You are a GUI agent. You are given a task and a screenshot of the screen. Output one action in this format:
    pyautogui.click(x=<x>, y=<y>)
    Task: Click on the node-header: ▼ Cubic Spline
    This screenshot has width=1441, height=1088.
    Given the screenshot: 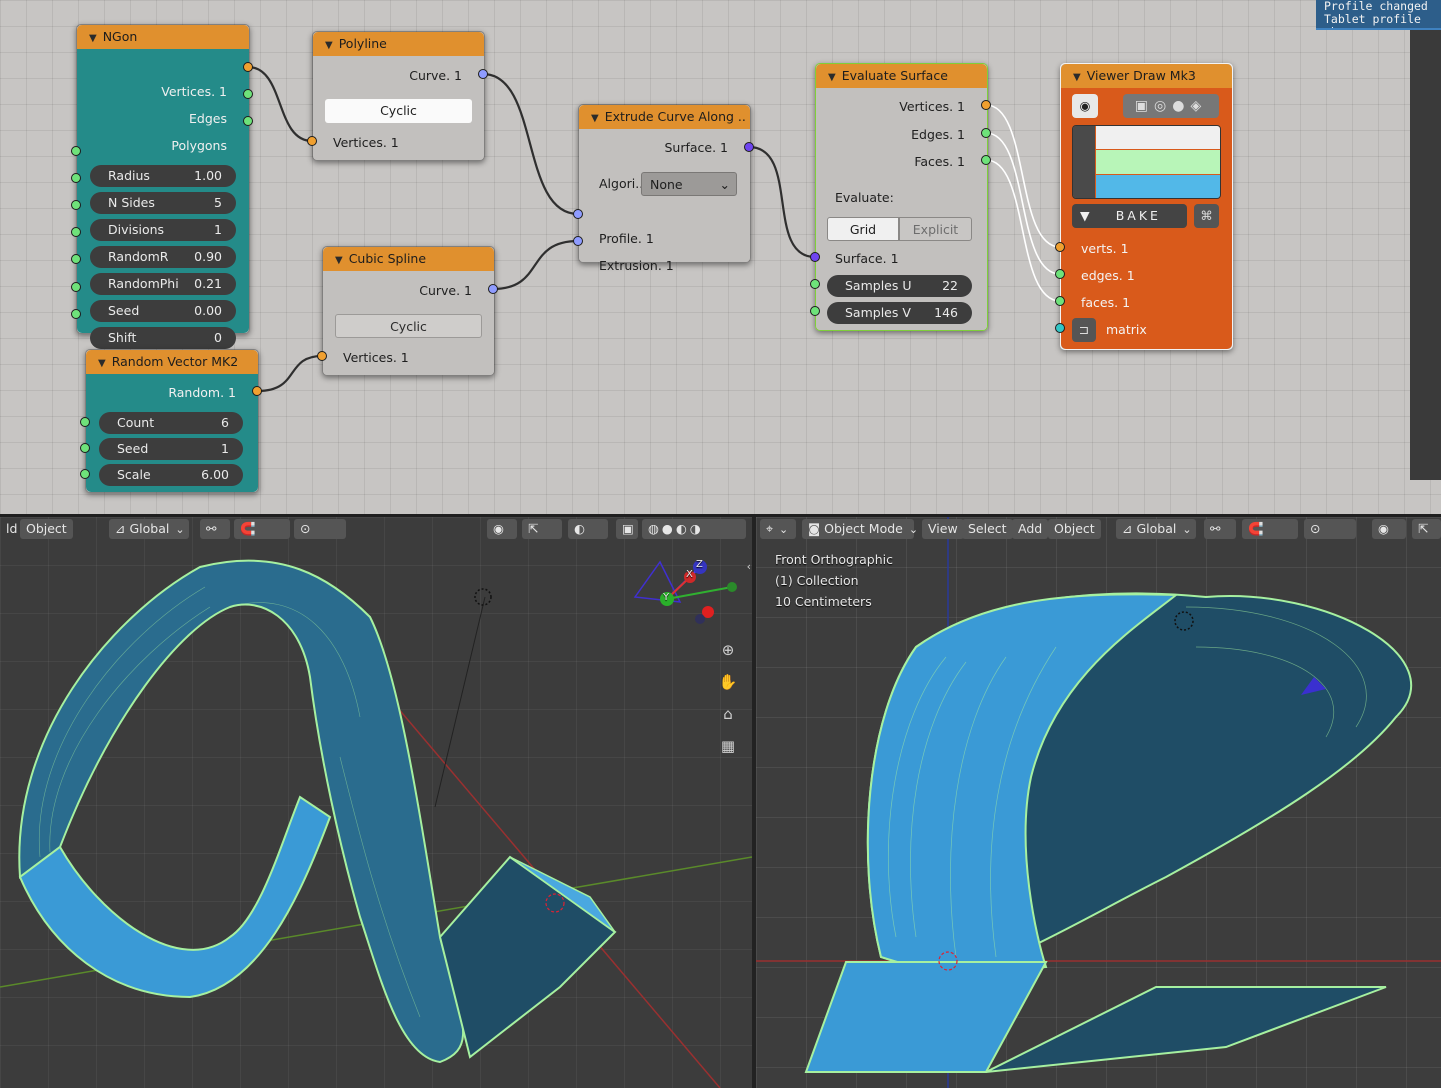 What is the action you would take?
    pyautogui.click(x=408, y=259)
    